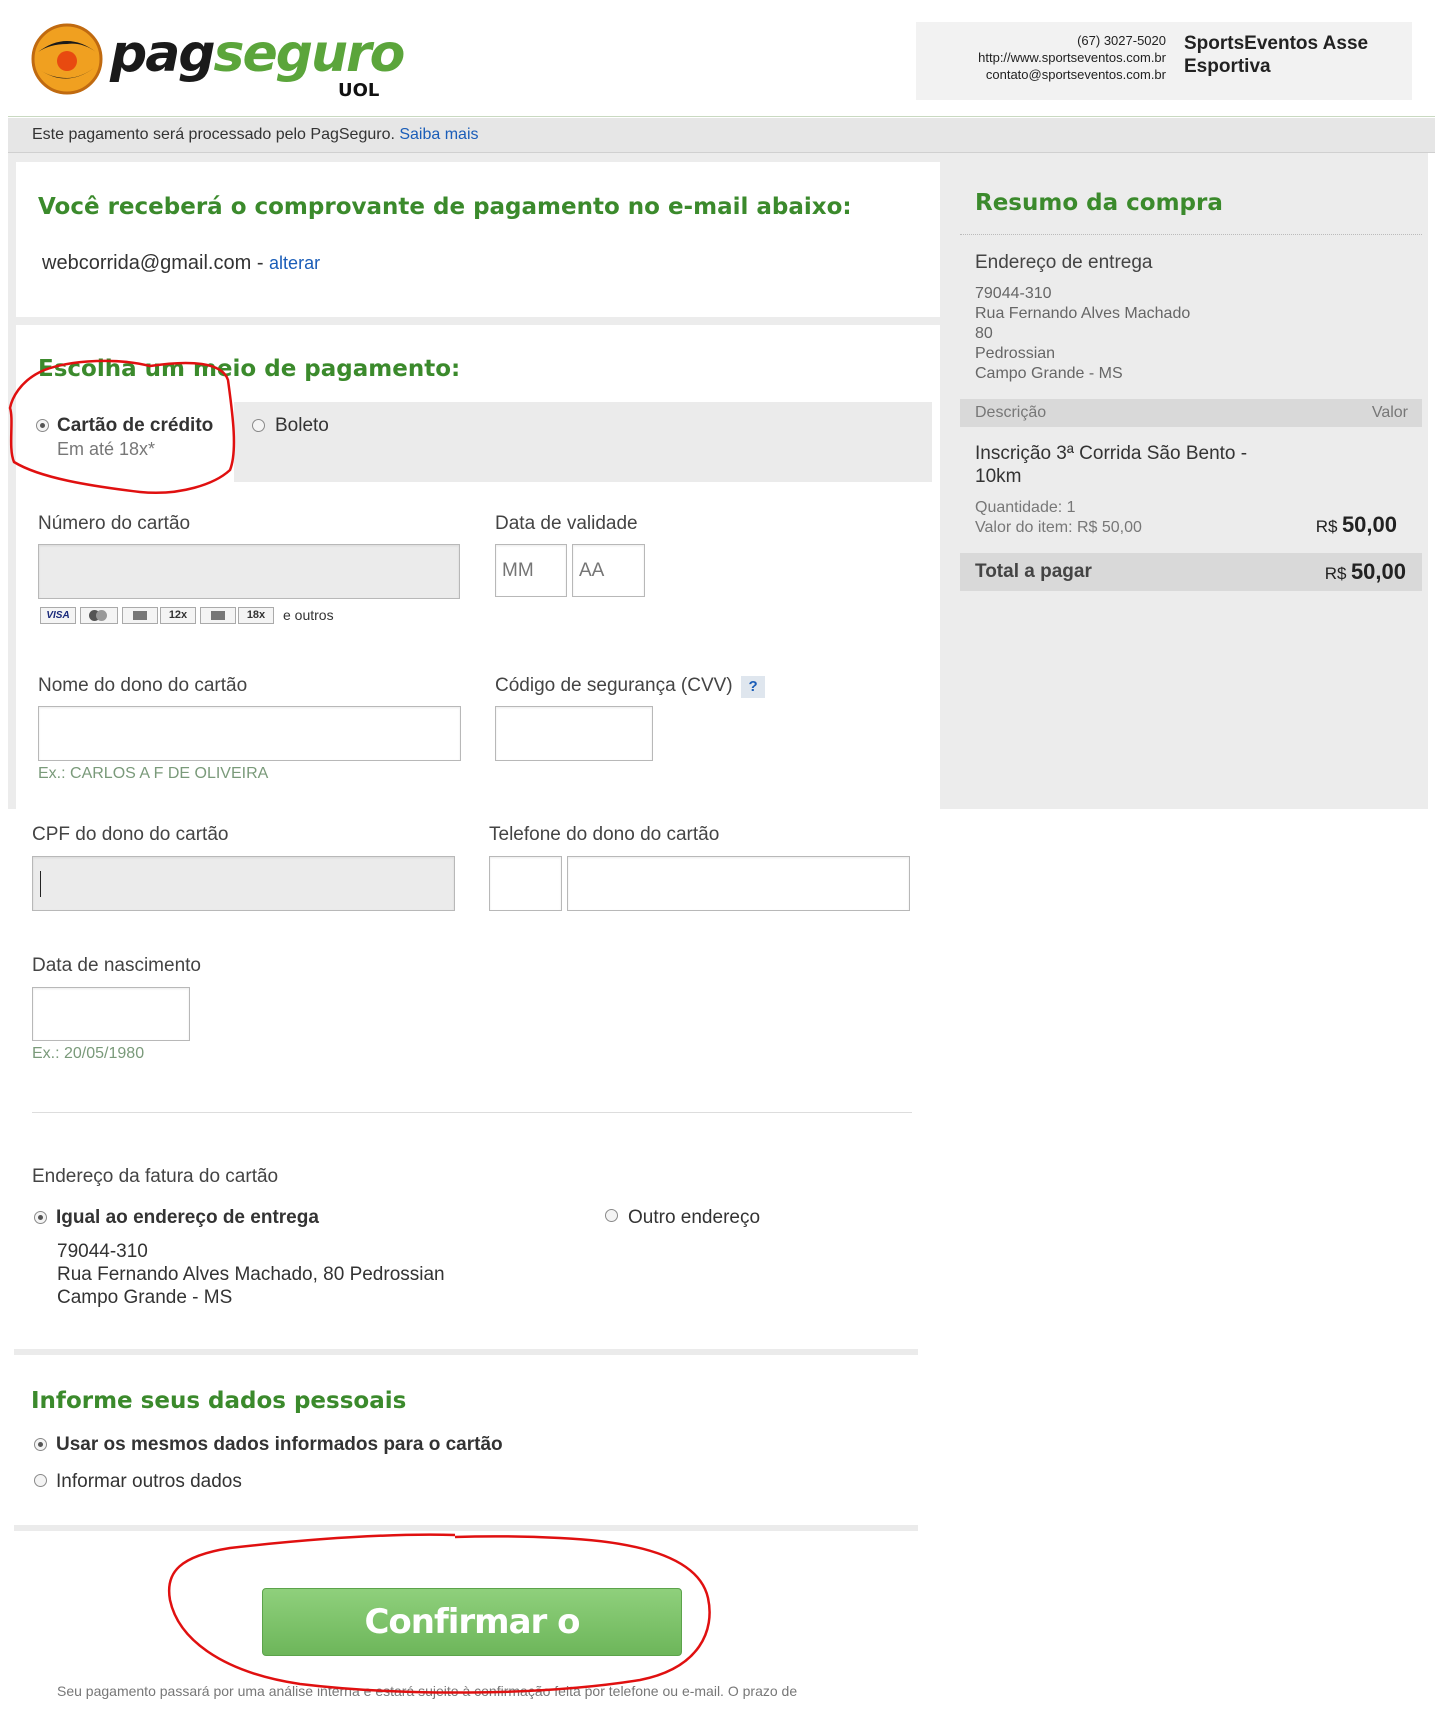 Image resolution: width=1435 pixels, height=1721 pixels. Describe the element at coordinates (122, 426) in the screenshot. I see `annotation-circle-credit-card` at that location.